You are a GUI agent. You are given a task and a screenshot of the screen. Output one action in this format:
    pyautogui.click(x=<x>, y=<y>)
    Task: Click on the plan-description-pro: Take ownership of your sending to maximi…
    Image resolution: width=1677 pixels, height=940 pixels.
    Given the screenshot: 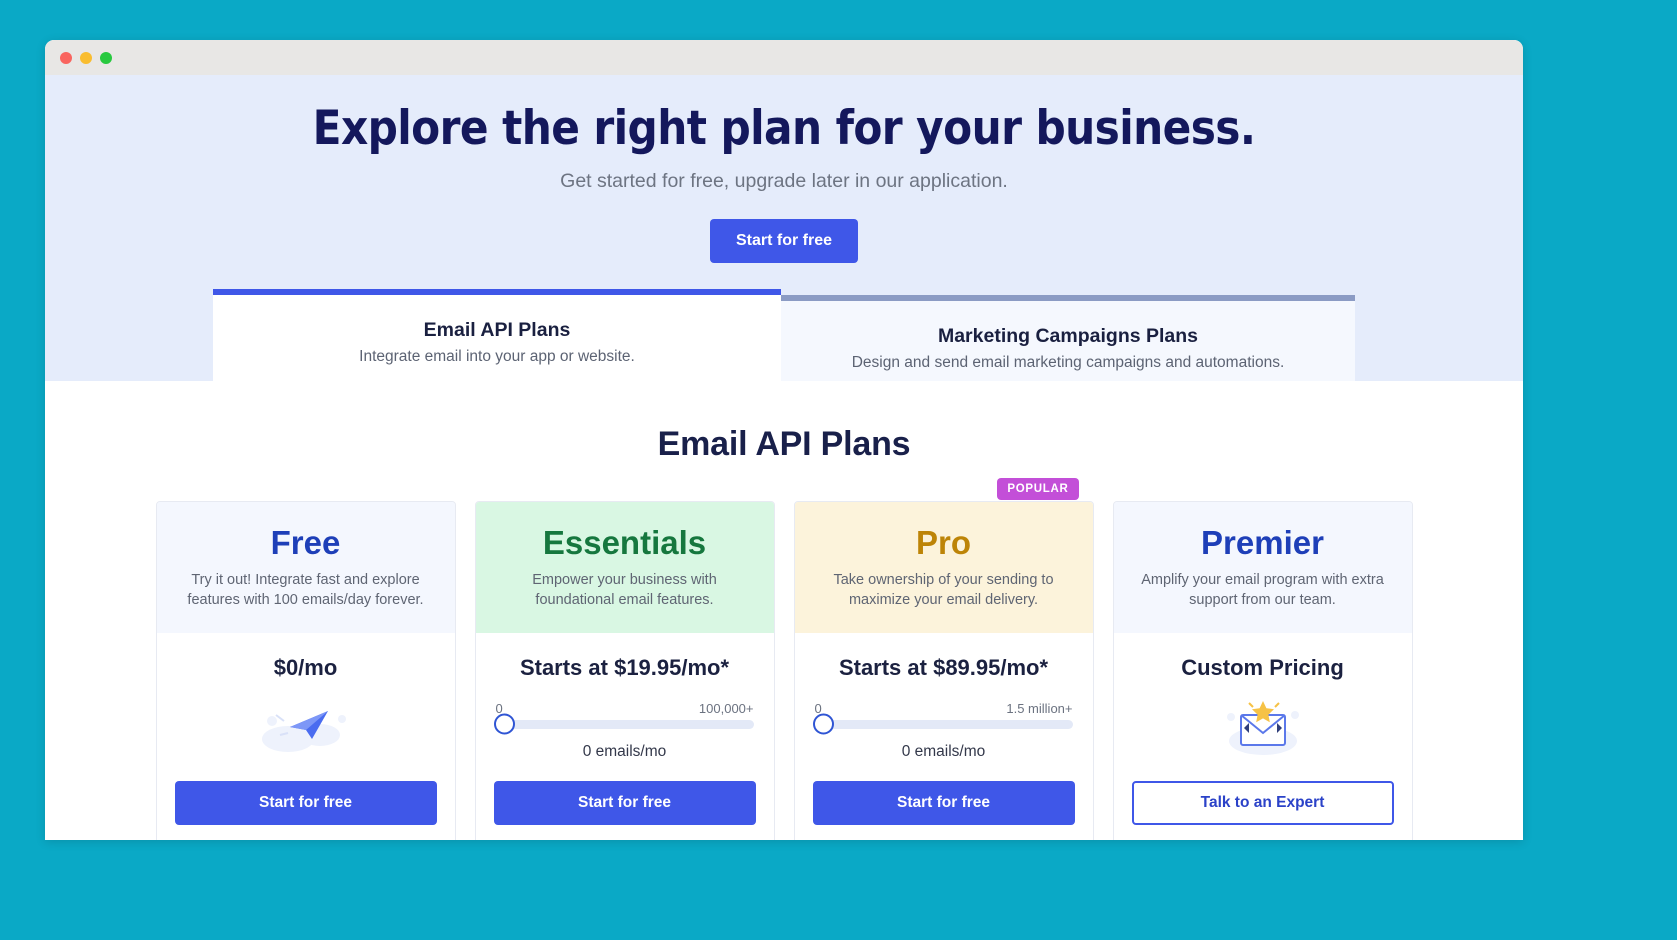 What is the action you would take?
    pyautogui.click(x=943, y=590)
    